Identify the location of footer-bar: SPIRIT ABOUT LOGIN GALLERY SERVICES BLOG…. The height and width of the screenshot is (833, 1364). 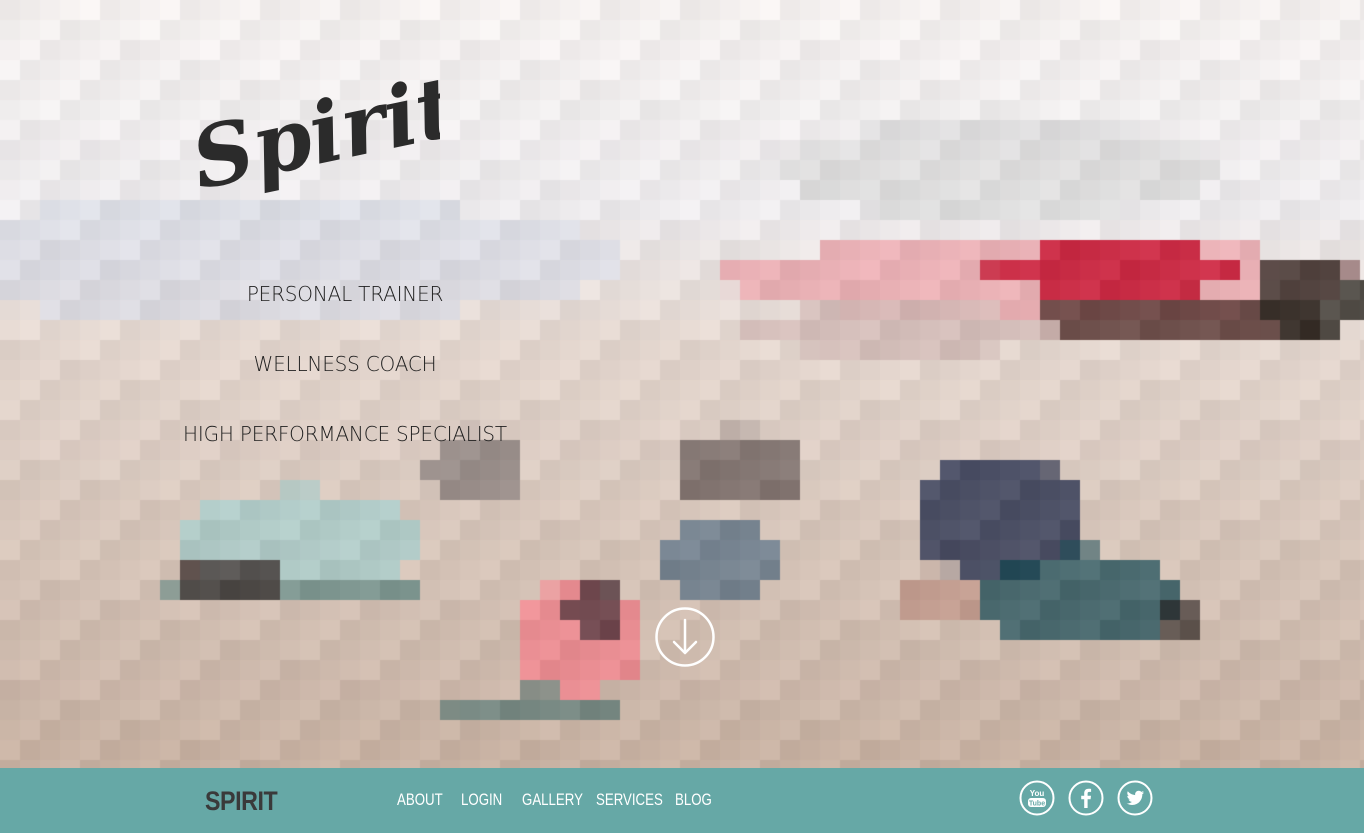
(682, 800).